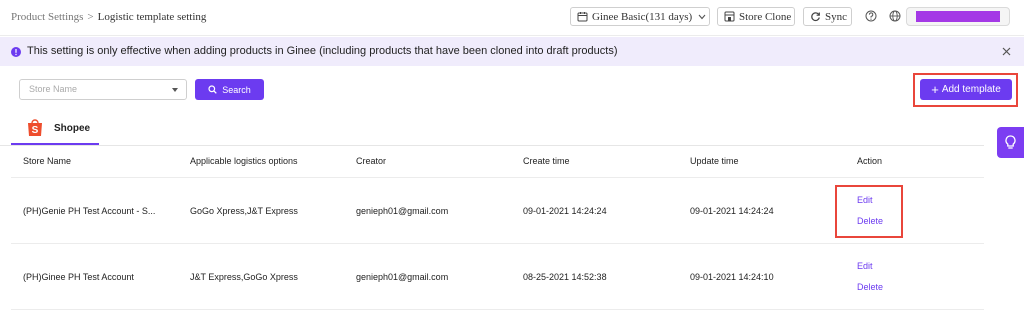  I want to click on store-clone-label: Store Clone, so click(765, 16).